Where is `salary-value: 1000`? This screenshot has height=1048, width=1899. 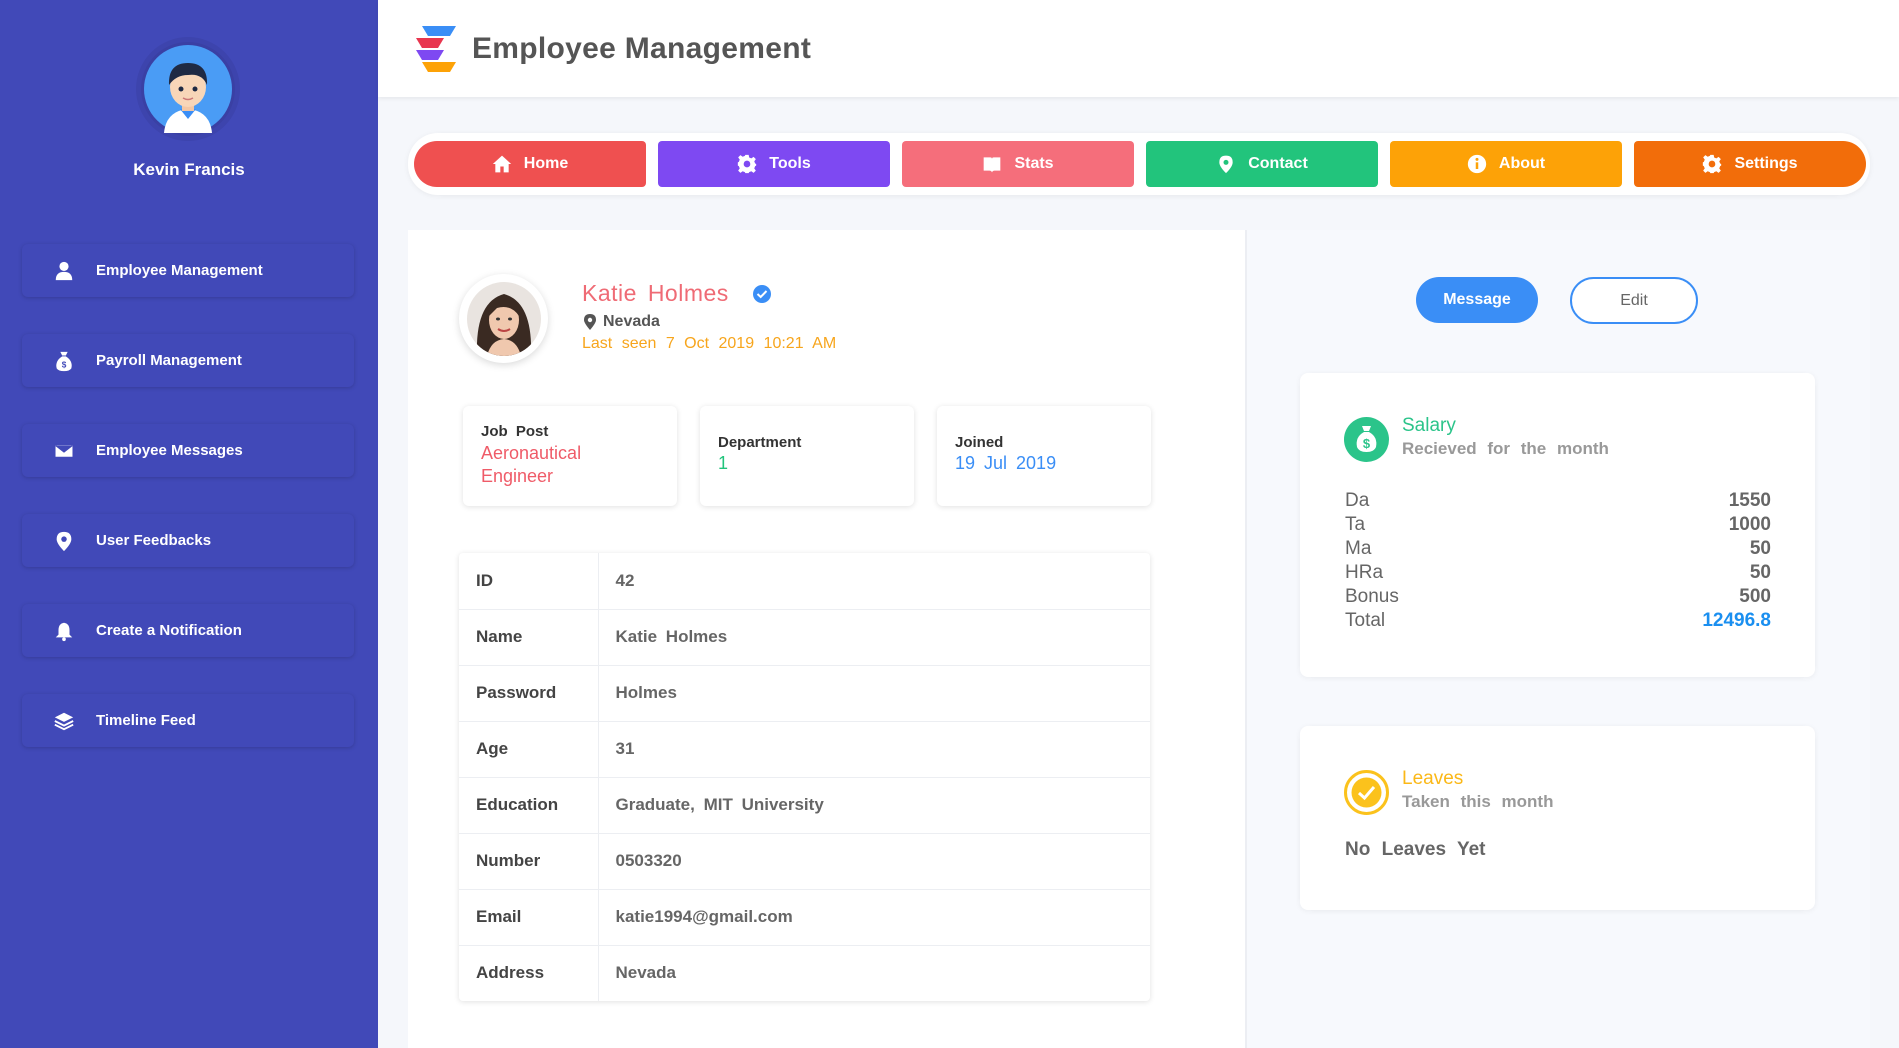
salary-value: 1000 is located at coordinates (1749, 524).